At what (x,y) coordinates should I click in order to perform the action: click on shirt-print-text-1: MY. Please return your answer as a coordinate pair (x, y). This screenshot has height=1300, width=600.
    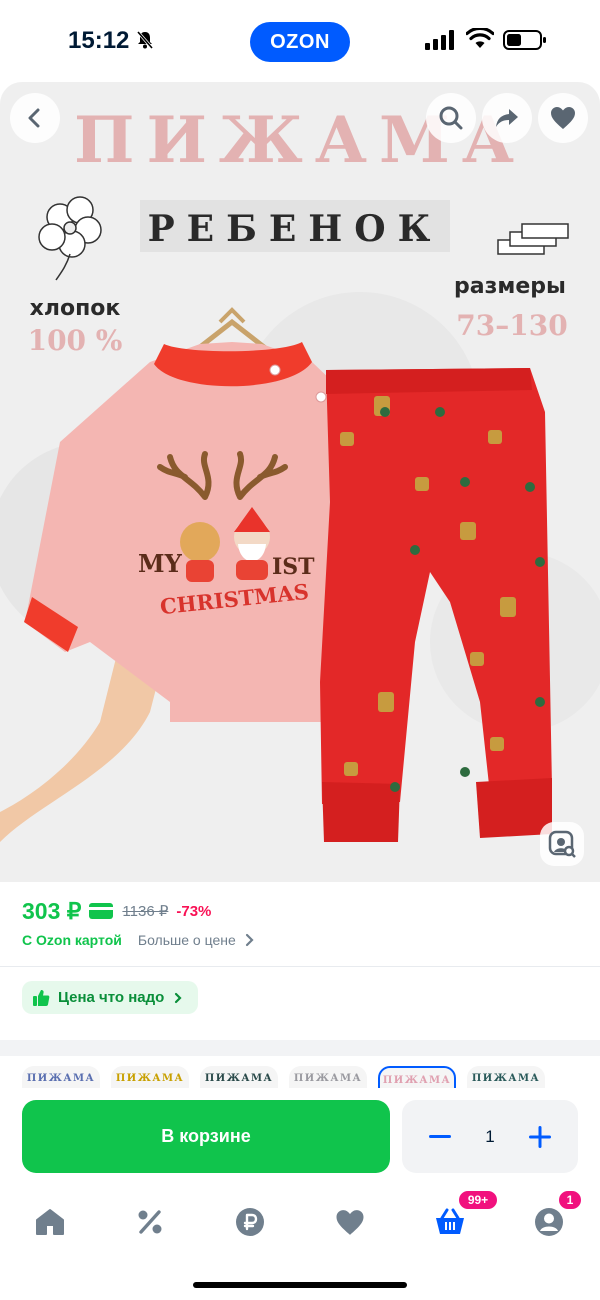
    Looking at the image, I should click on (160, 563).